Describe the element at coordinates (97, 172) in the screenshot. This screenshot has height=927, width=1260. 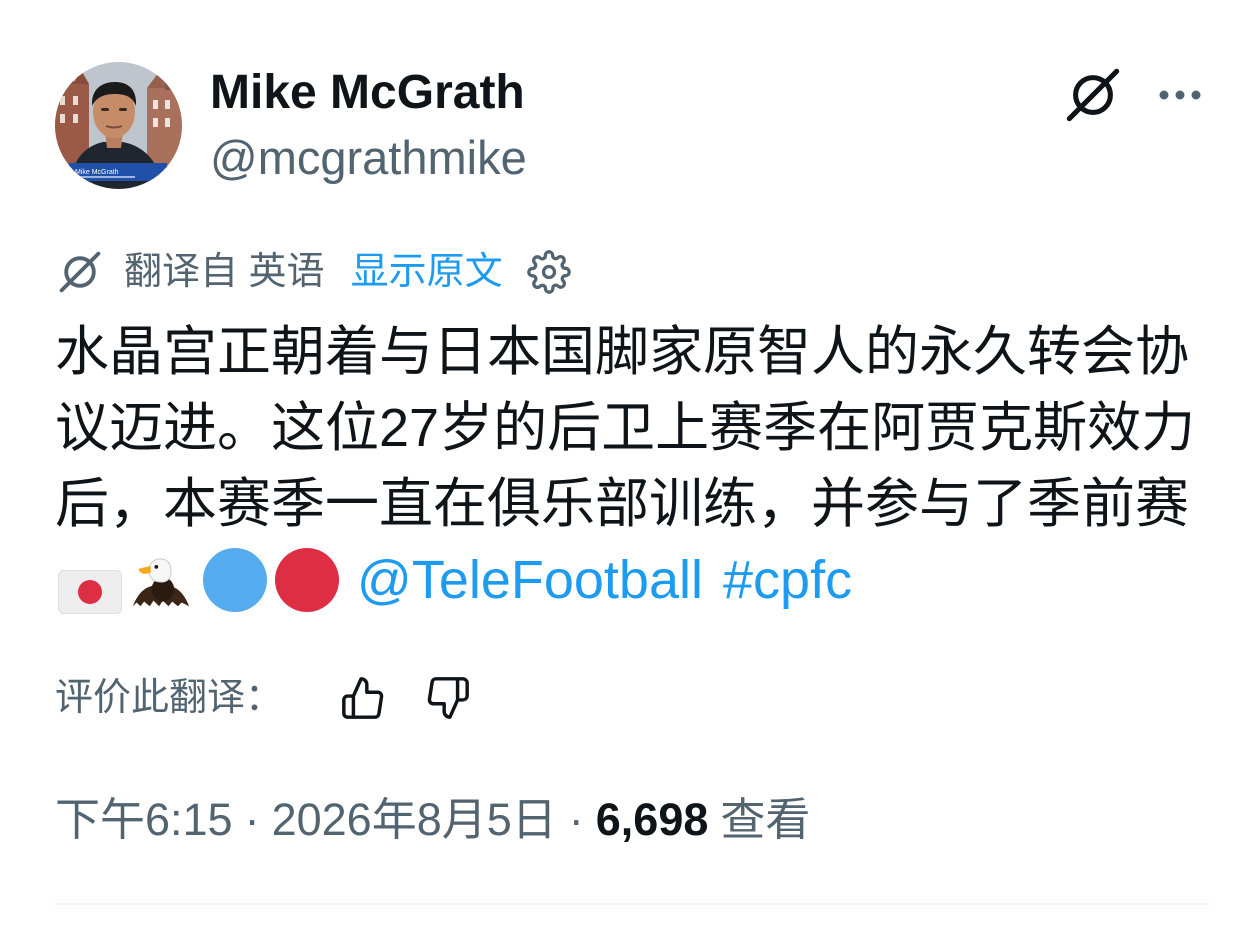
I see `avatar-caption: Mike McGrath` at that location.